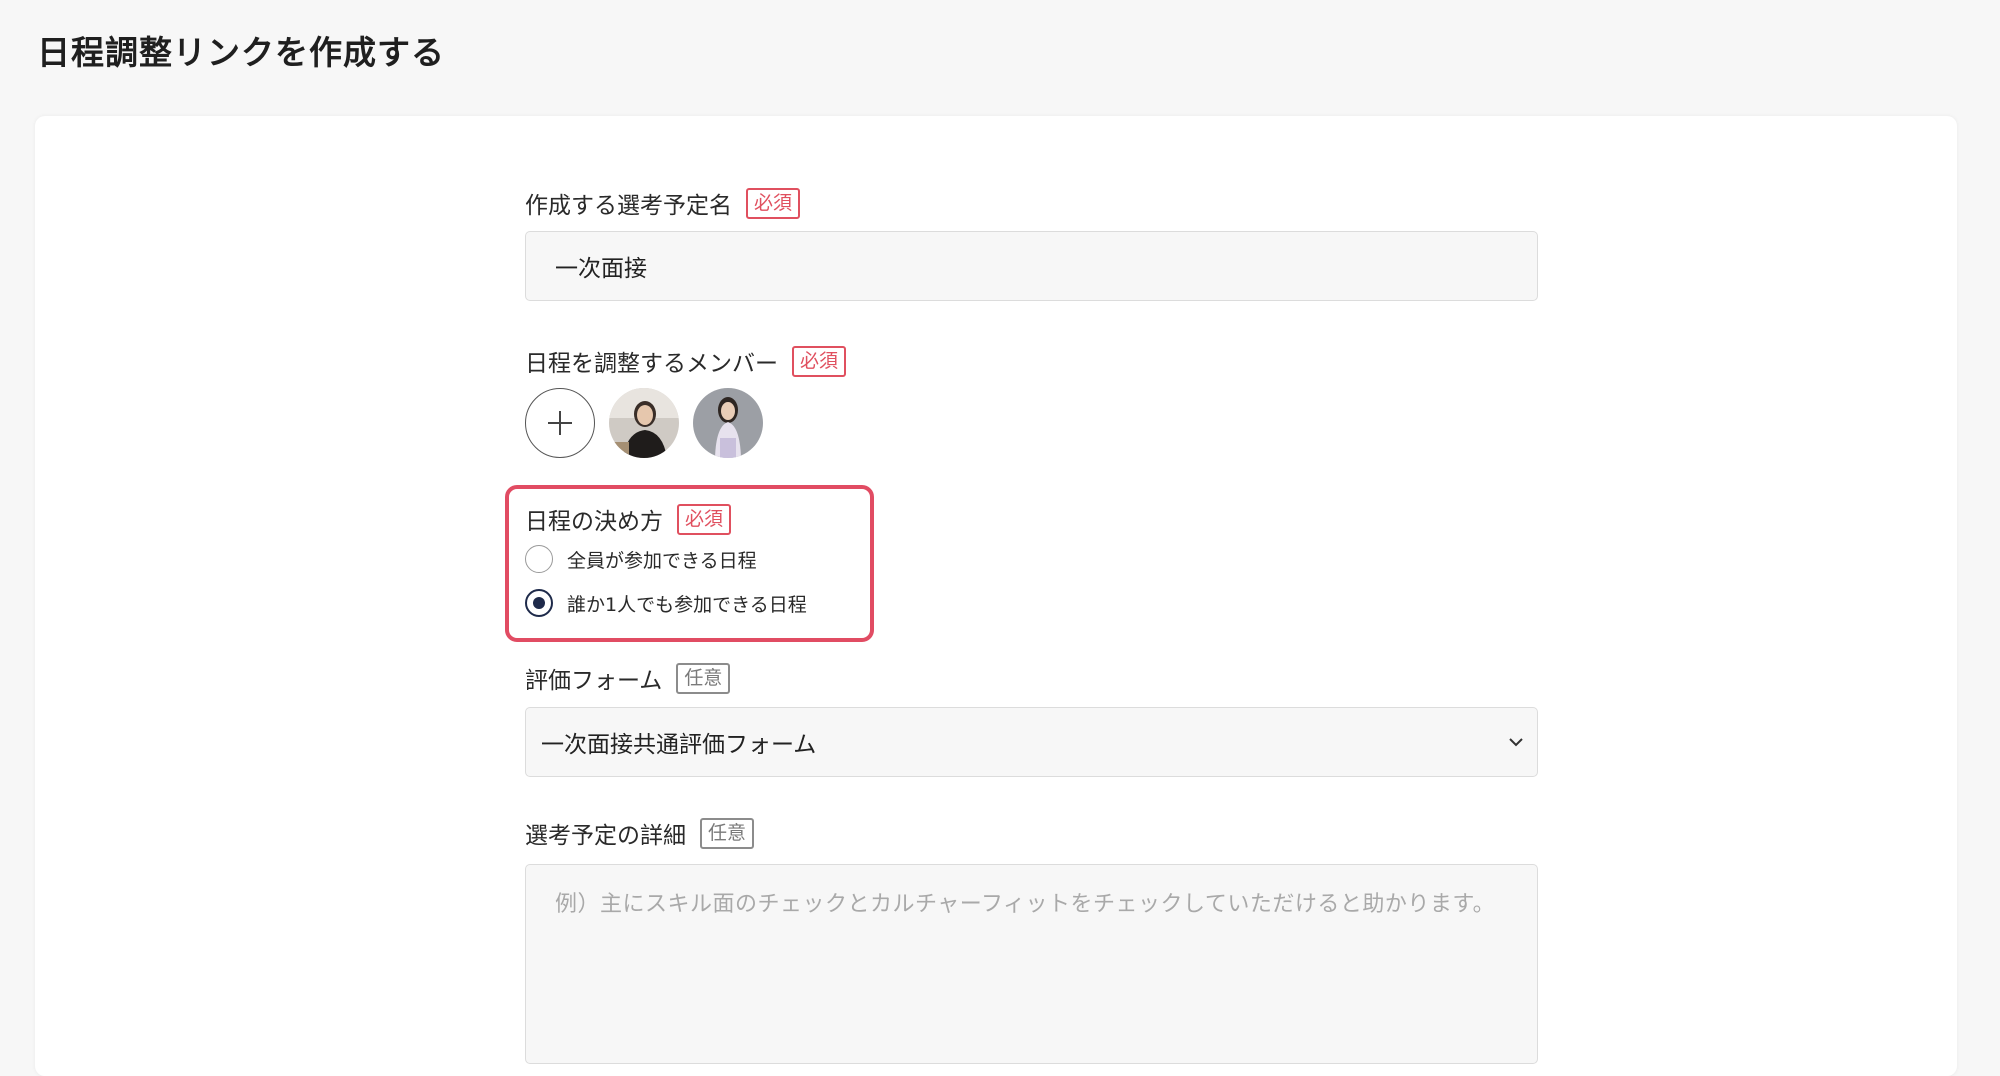  What do you see at coordinates (539, 603) in the screenshot?
I see `radio-button-selected` at bounding box center [539, 603].